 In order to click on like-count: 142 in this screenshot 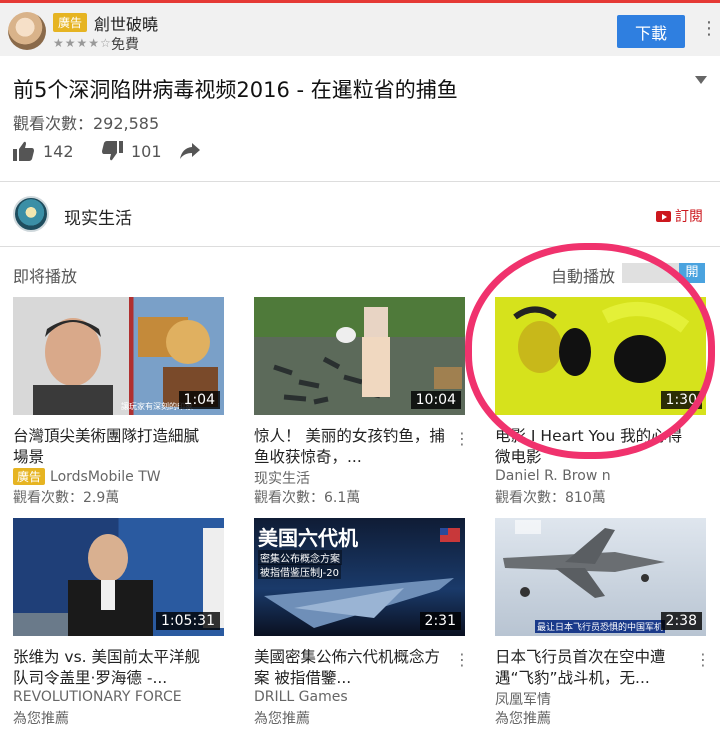, I will do `click(58, 151)`.